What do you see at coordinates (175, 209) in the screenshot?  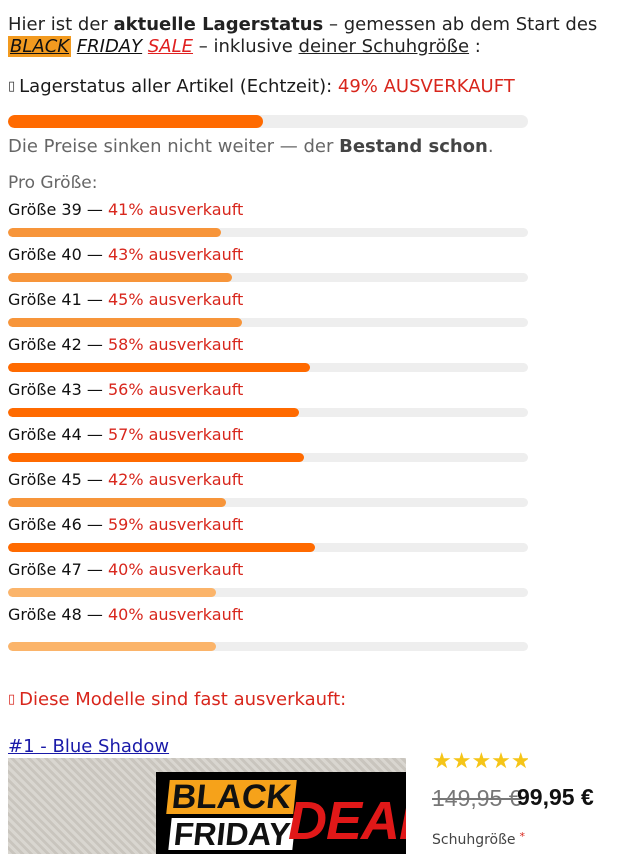 I see `size-sold-out-percent: 41% ausverkauft` at bounding box center [175, 209].